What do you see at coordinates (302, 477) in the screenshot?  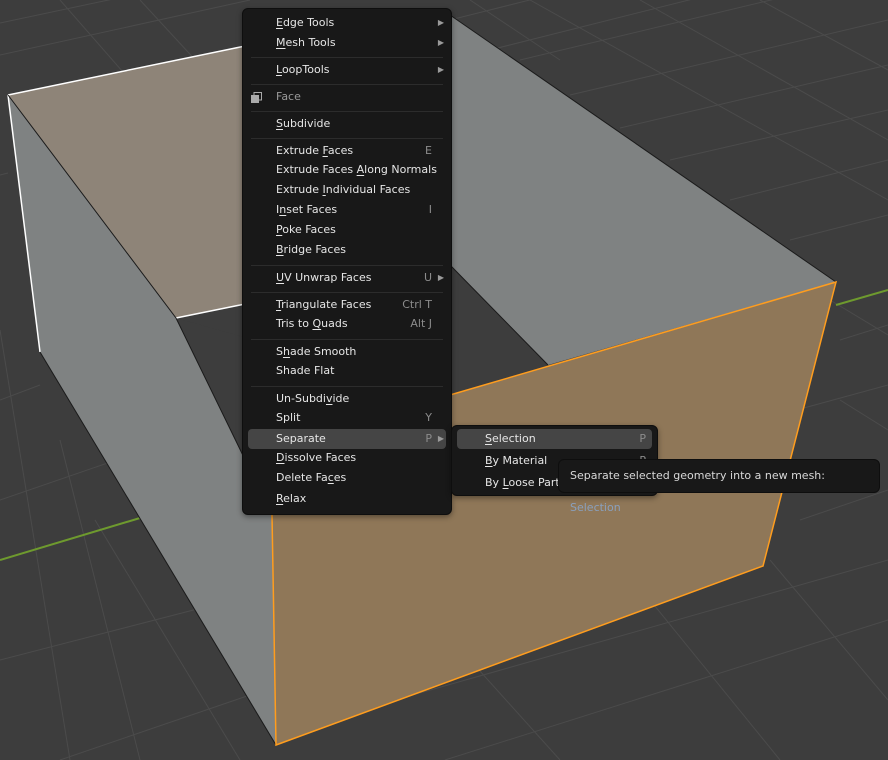 I see `menu-item-label-part: Delete Fa` at bounding box center [302, 477].